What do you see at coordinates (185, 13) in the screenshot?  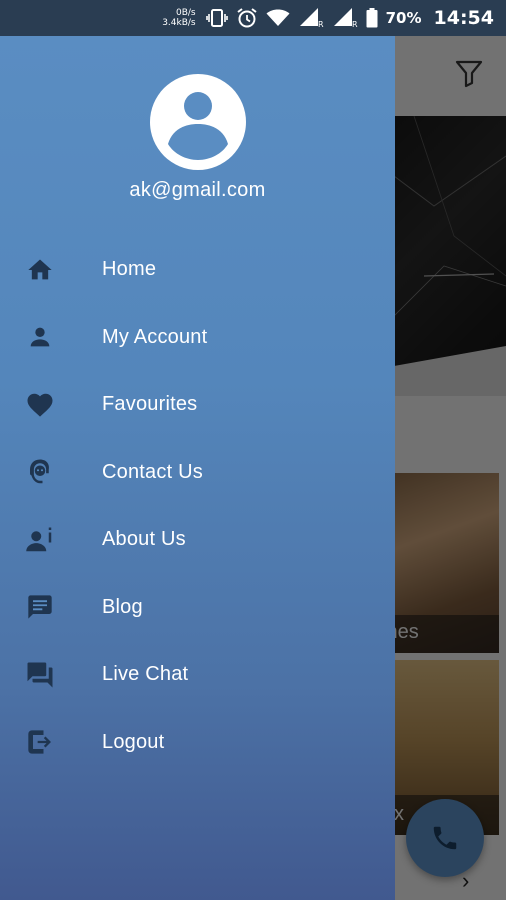 I see `upload-speed: 0B/s` at bounding box center [185, 13].